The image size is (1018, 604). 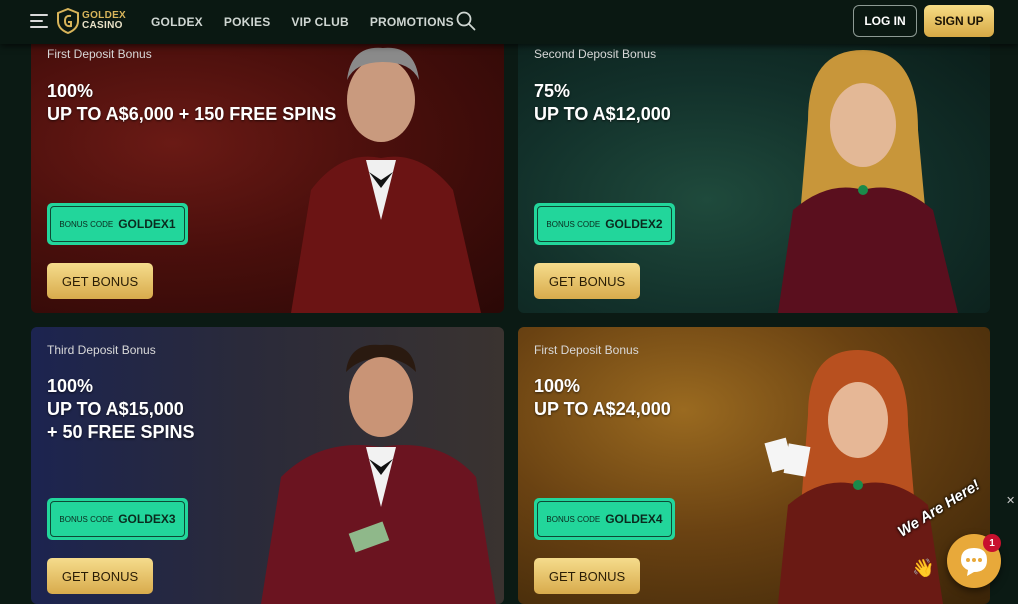 I want to click on nav-pokies: POKIES, so click(x=247, y=22).